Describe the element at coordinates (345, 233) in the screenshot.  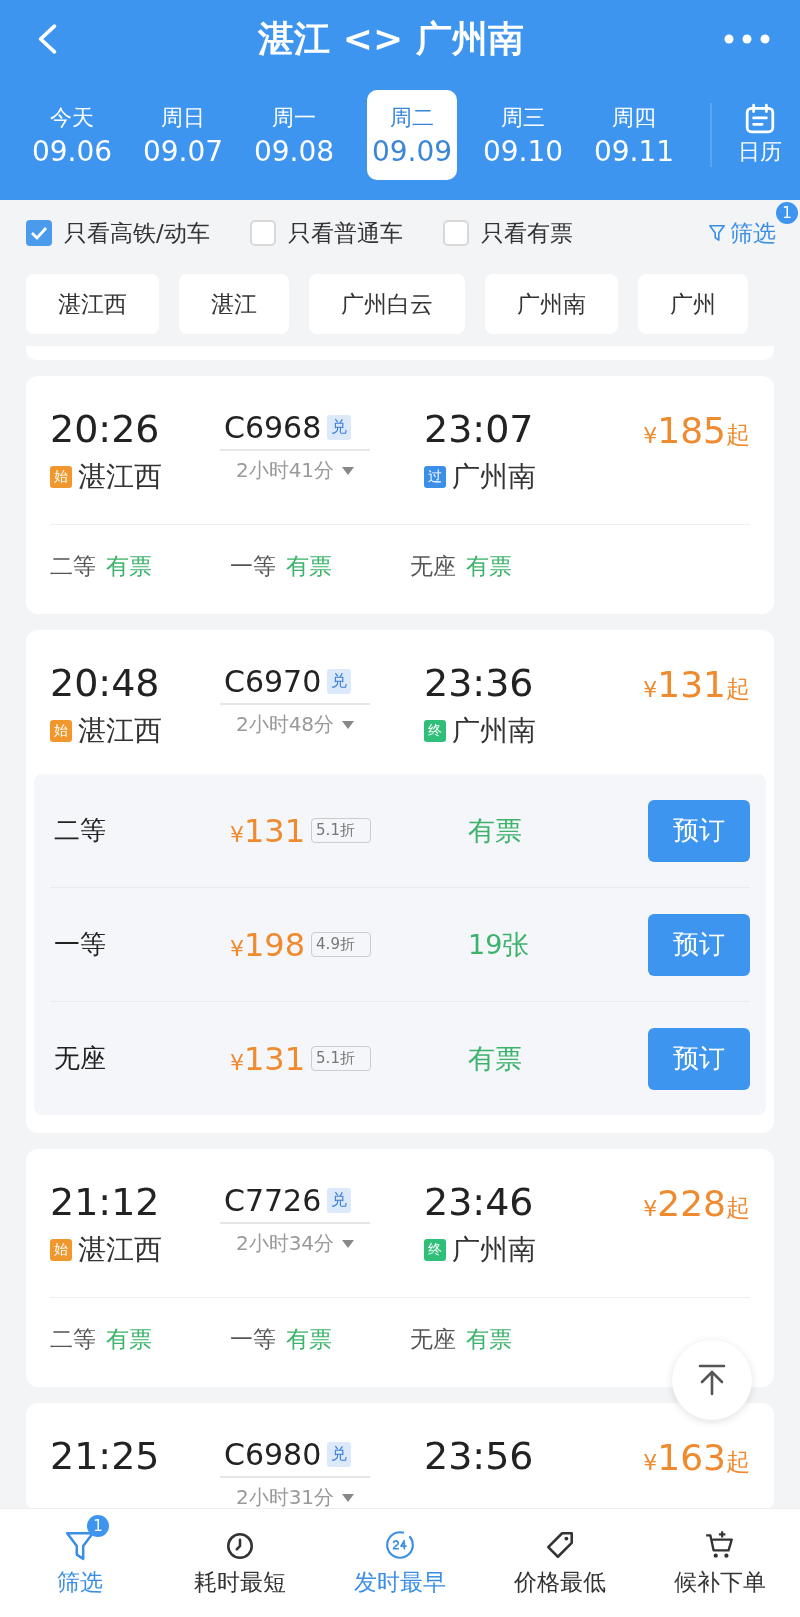
I see `checkbox-label: 只看普通车` at that location.